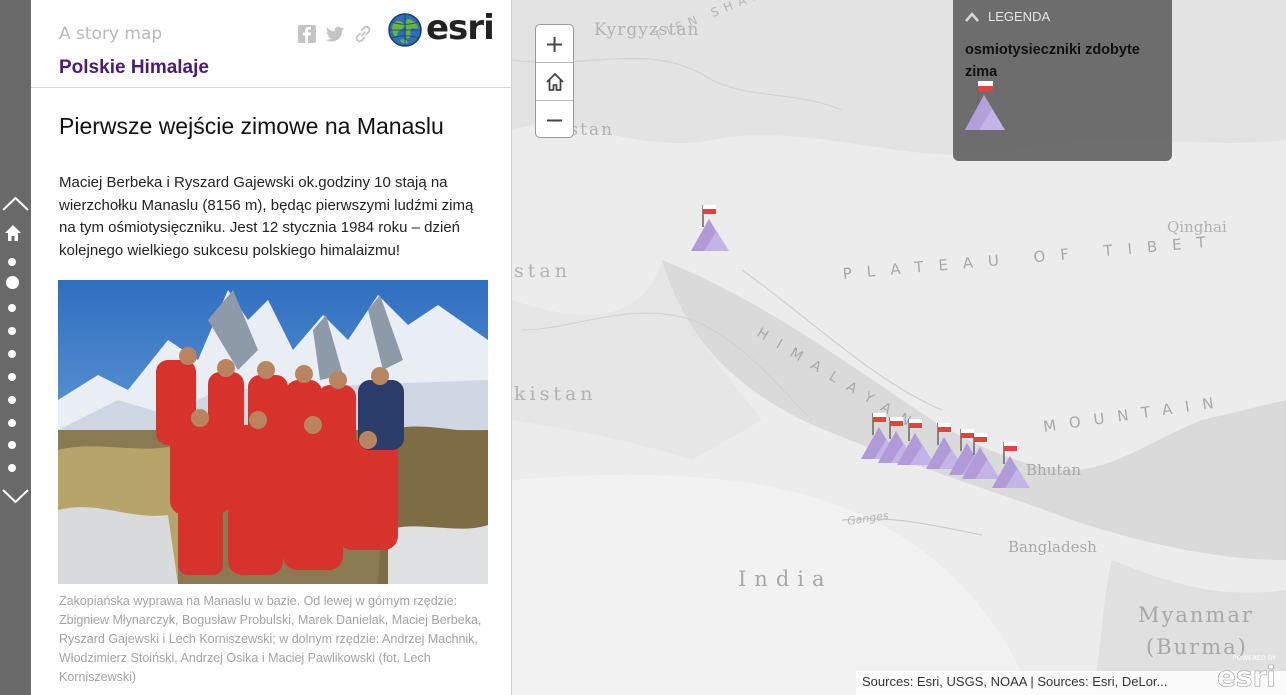 This screenshot has width=1286, height=695. I want to click on map-label-stan: stan, so click(542, 271).